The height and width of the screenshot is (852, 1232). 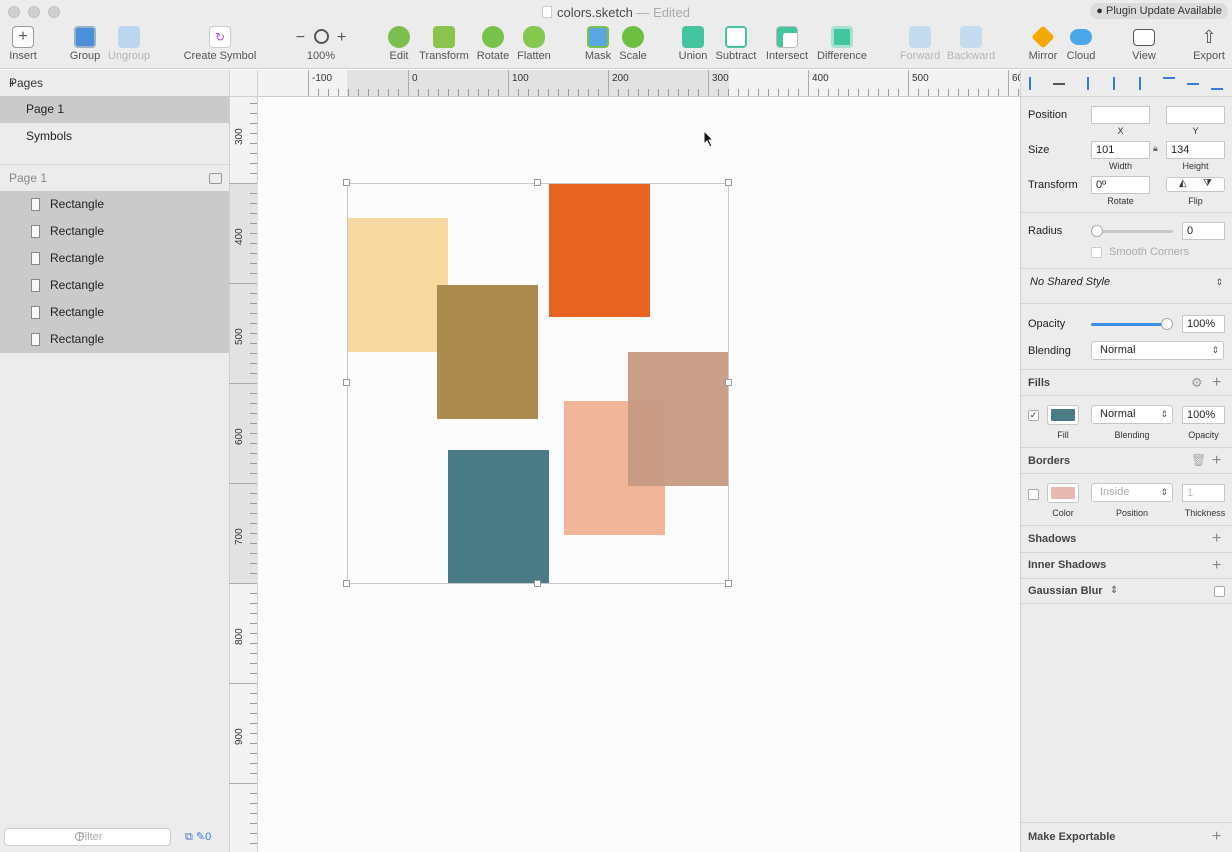 What do you see at coordinates (1207, 183) in the screenshot?
I see `flip-vertical-icon: ⧩` at bounding box center [1207, 183].